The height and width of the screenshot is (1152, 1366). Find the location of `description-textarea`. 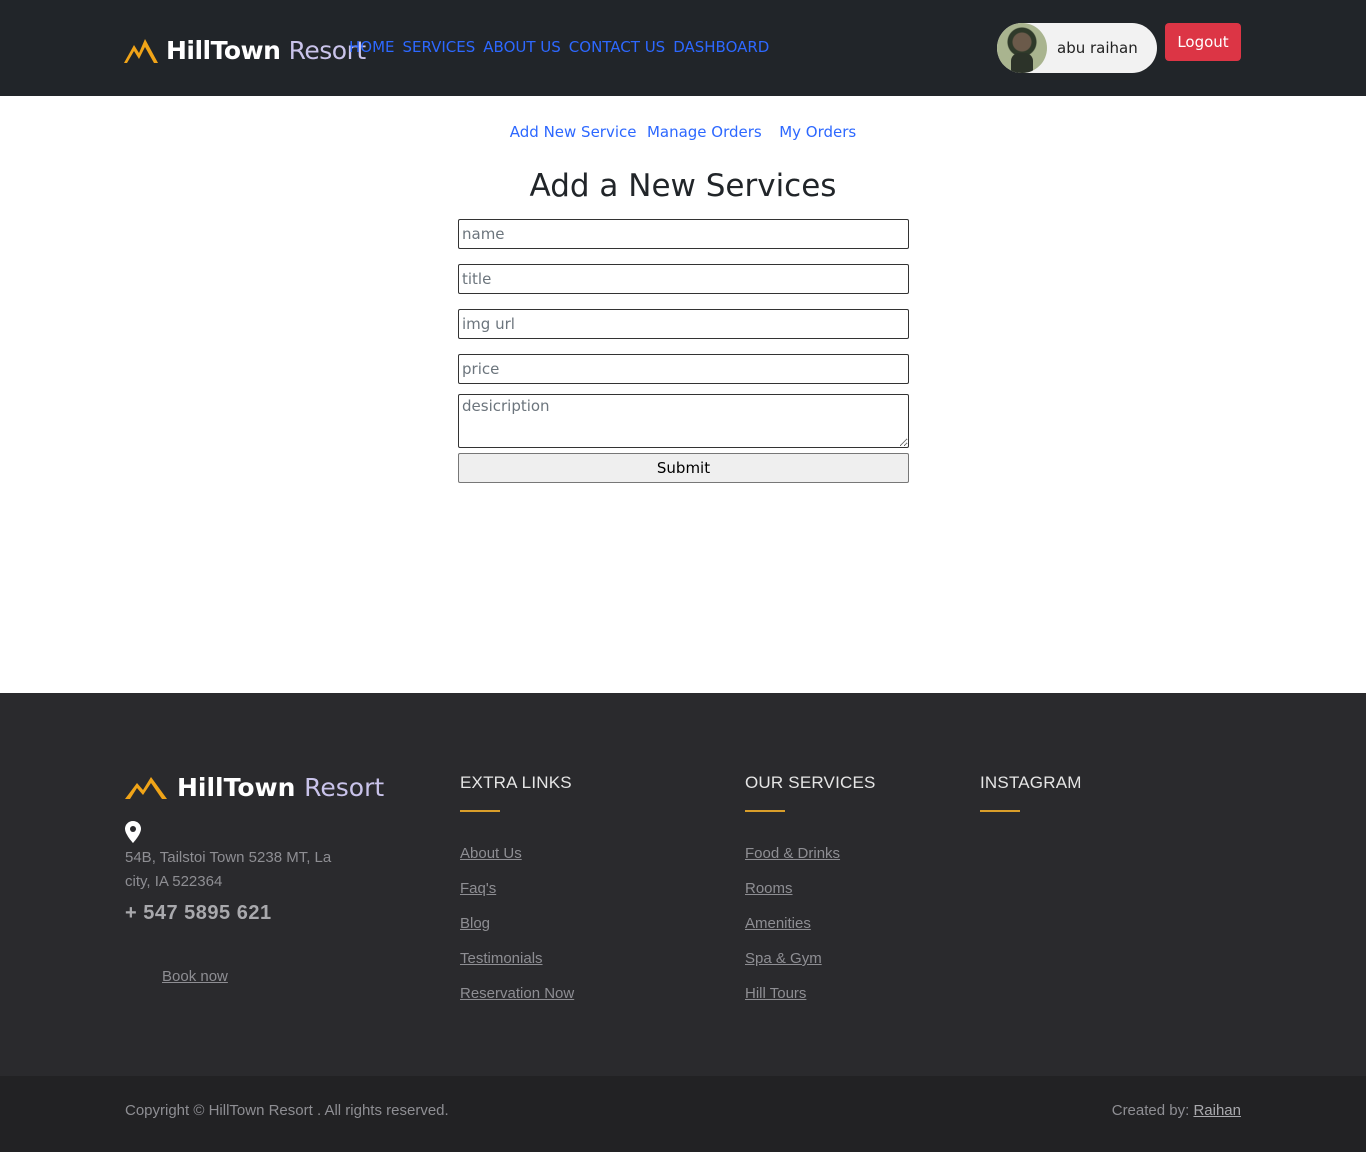

description-textarea is located at coordinates (683, 421).